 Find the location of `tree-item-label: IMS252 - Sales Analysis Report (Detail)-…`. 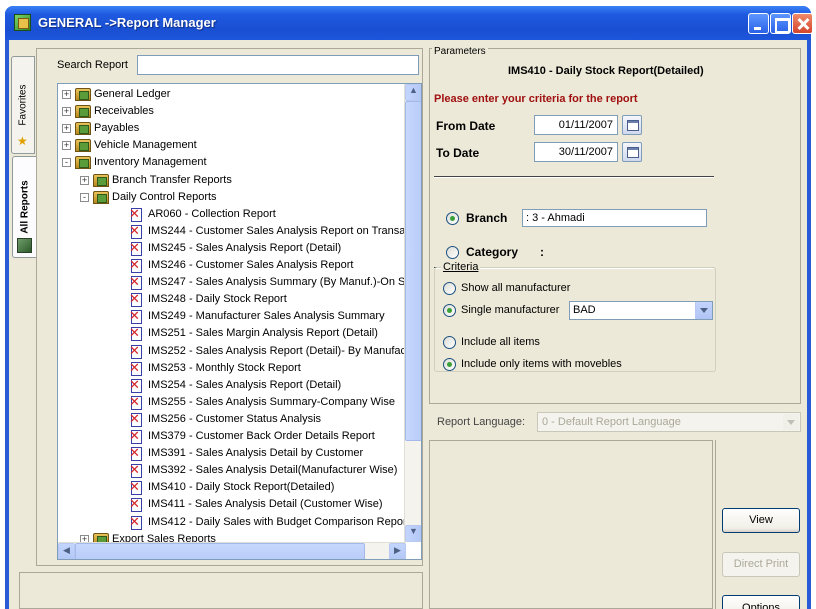

tree-item-label: IMS252 - Sales Analysis Report (Detail)-… is located at coordinates (282, 350).